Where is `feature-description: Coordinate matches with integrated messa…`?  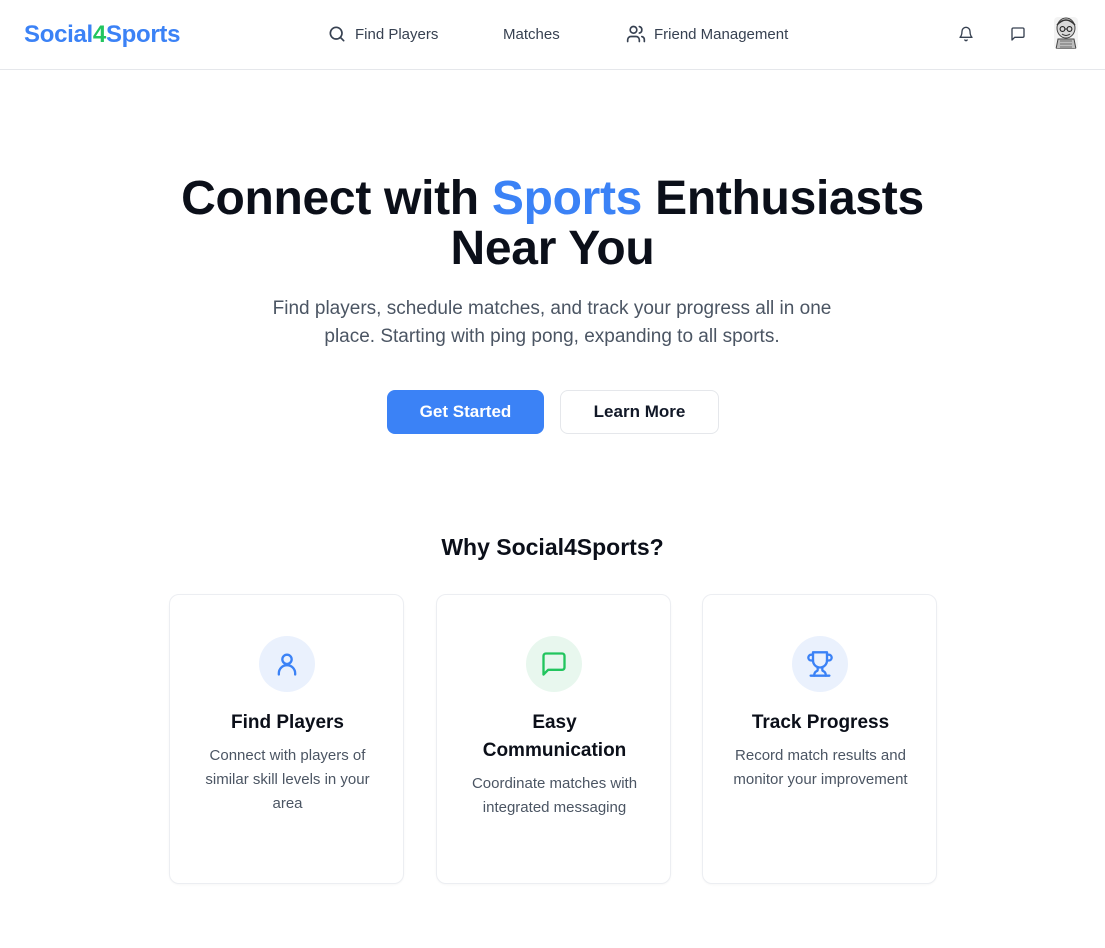
feature-description: Coordinate matches with integrated messa… is located at coordinates (554, 795).